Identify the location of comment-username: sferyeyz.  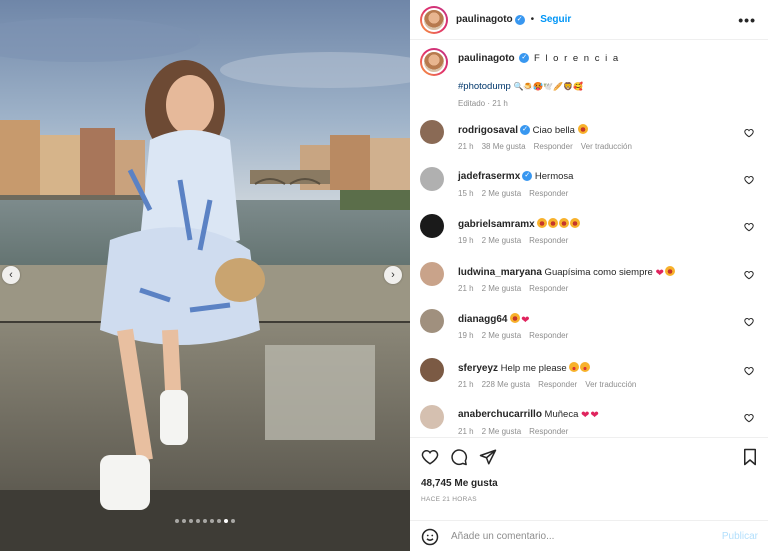
(478, 368).